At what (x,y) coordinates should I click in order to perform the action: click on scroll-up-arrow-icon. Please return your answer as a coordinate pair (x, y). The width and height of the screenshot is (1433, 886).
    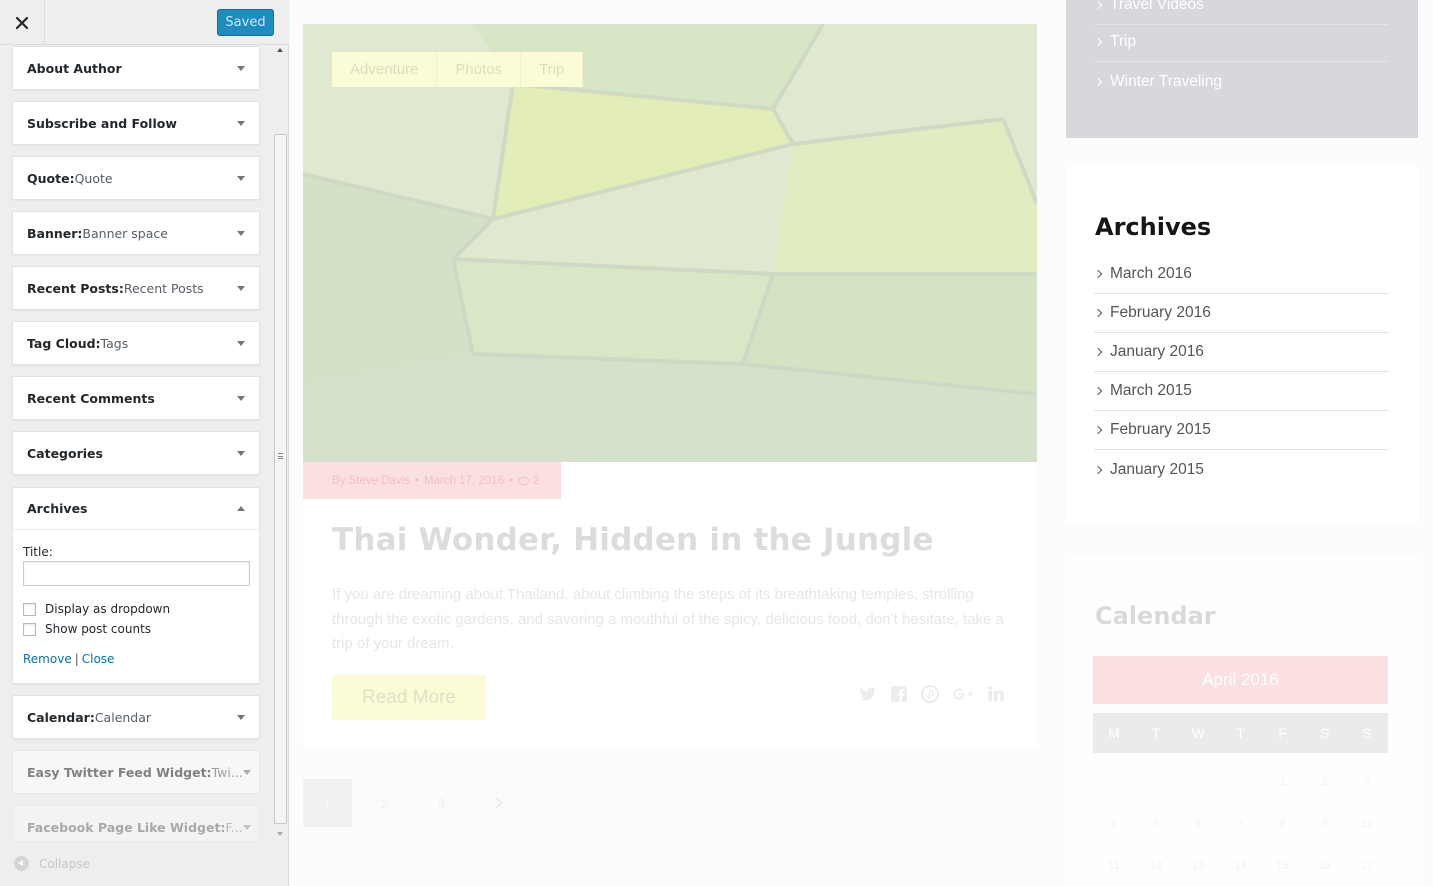
    Looking at the image, I should click on (280, 50).